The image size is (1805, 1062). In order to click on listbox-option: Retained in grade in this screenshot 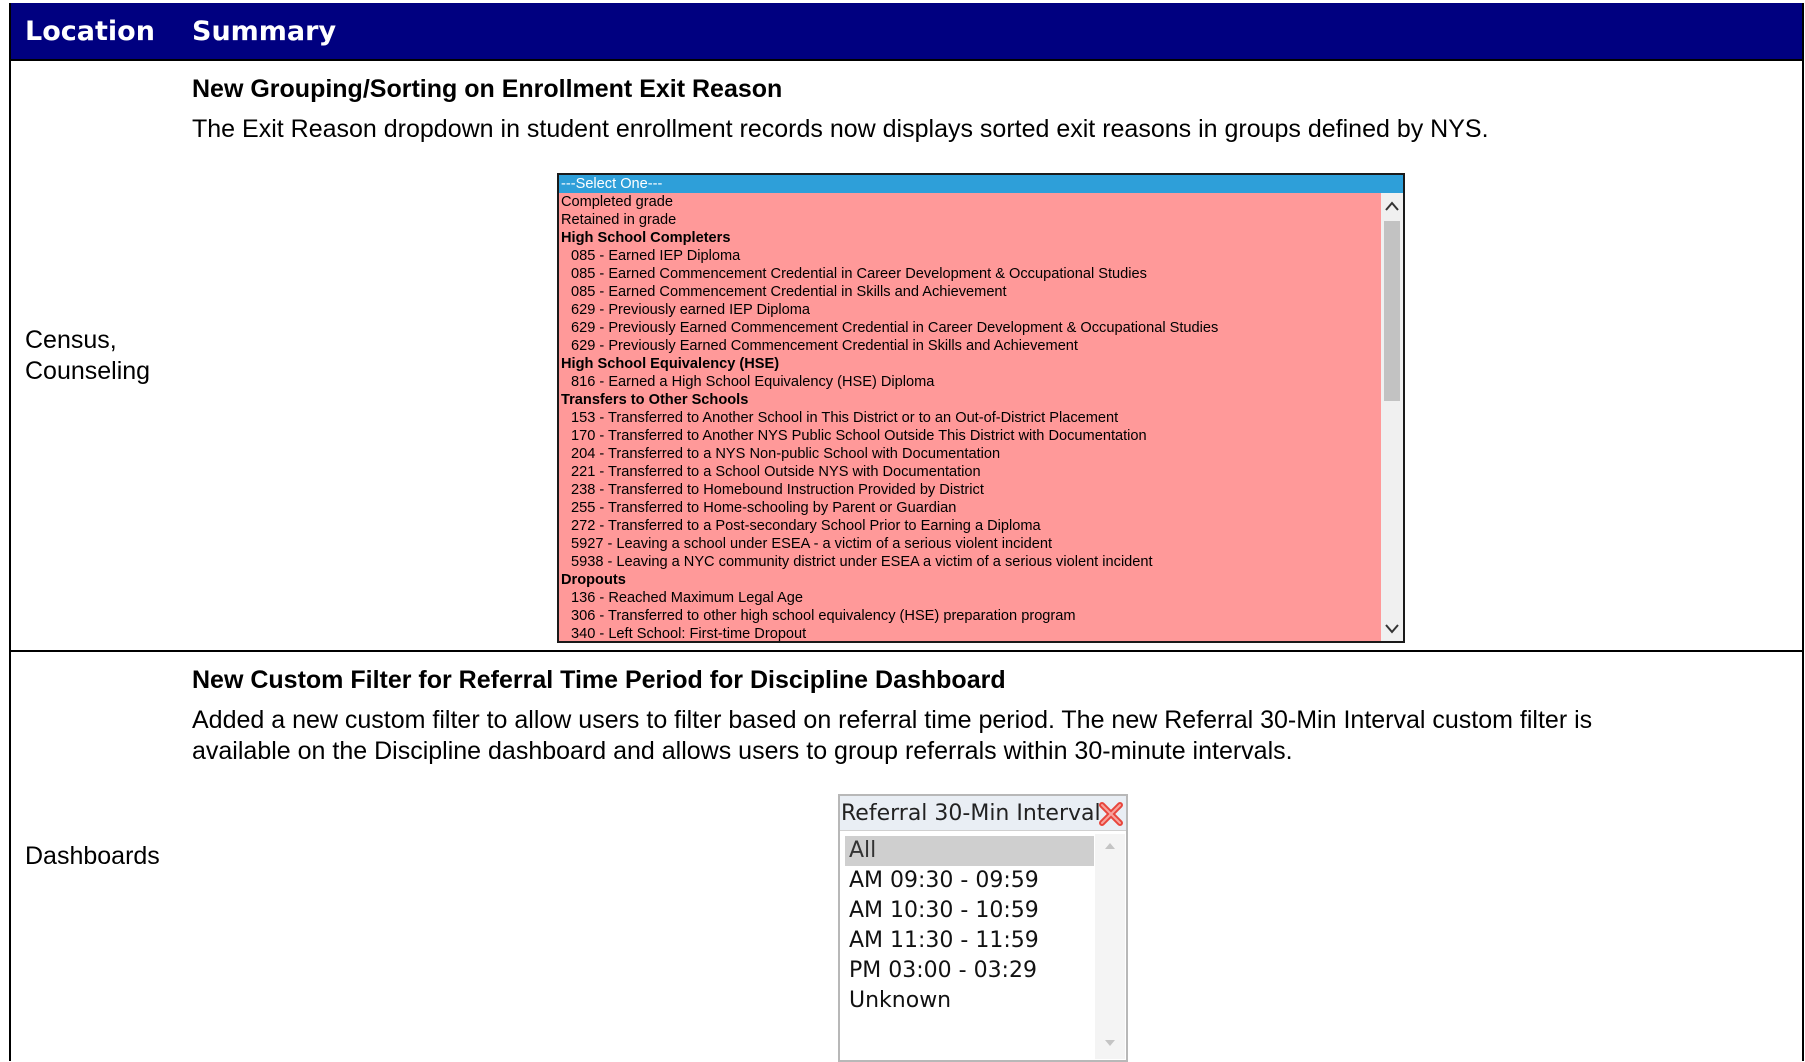, I will do `click(982, 220)`.